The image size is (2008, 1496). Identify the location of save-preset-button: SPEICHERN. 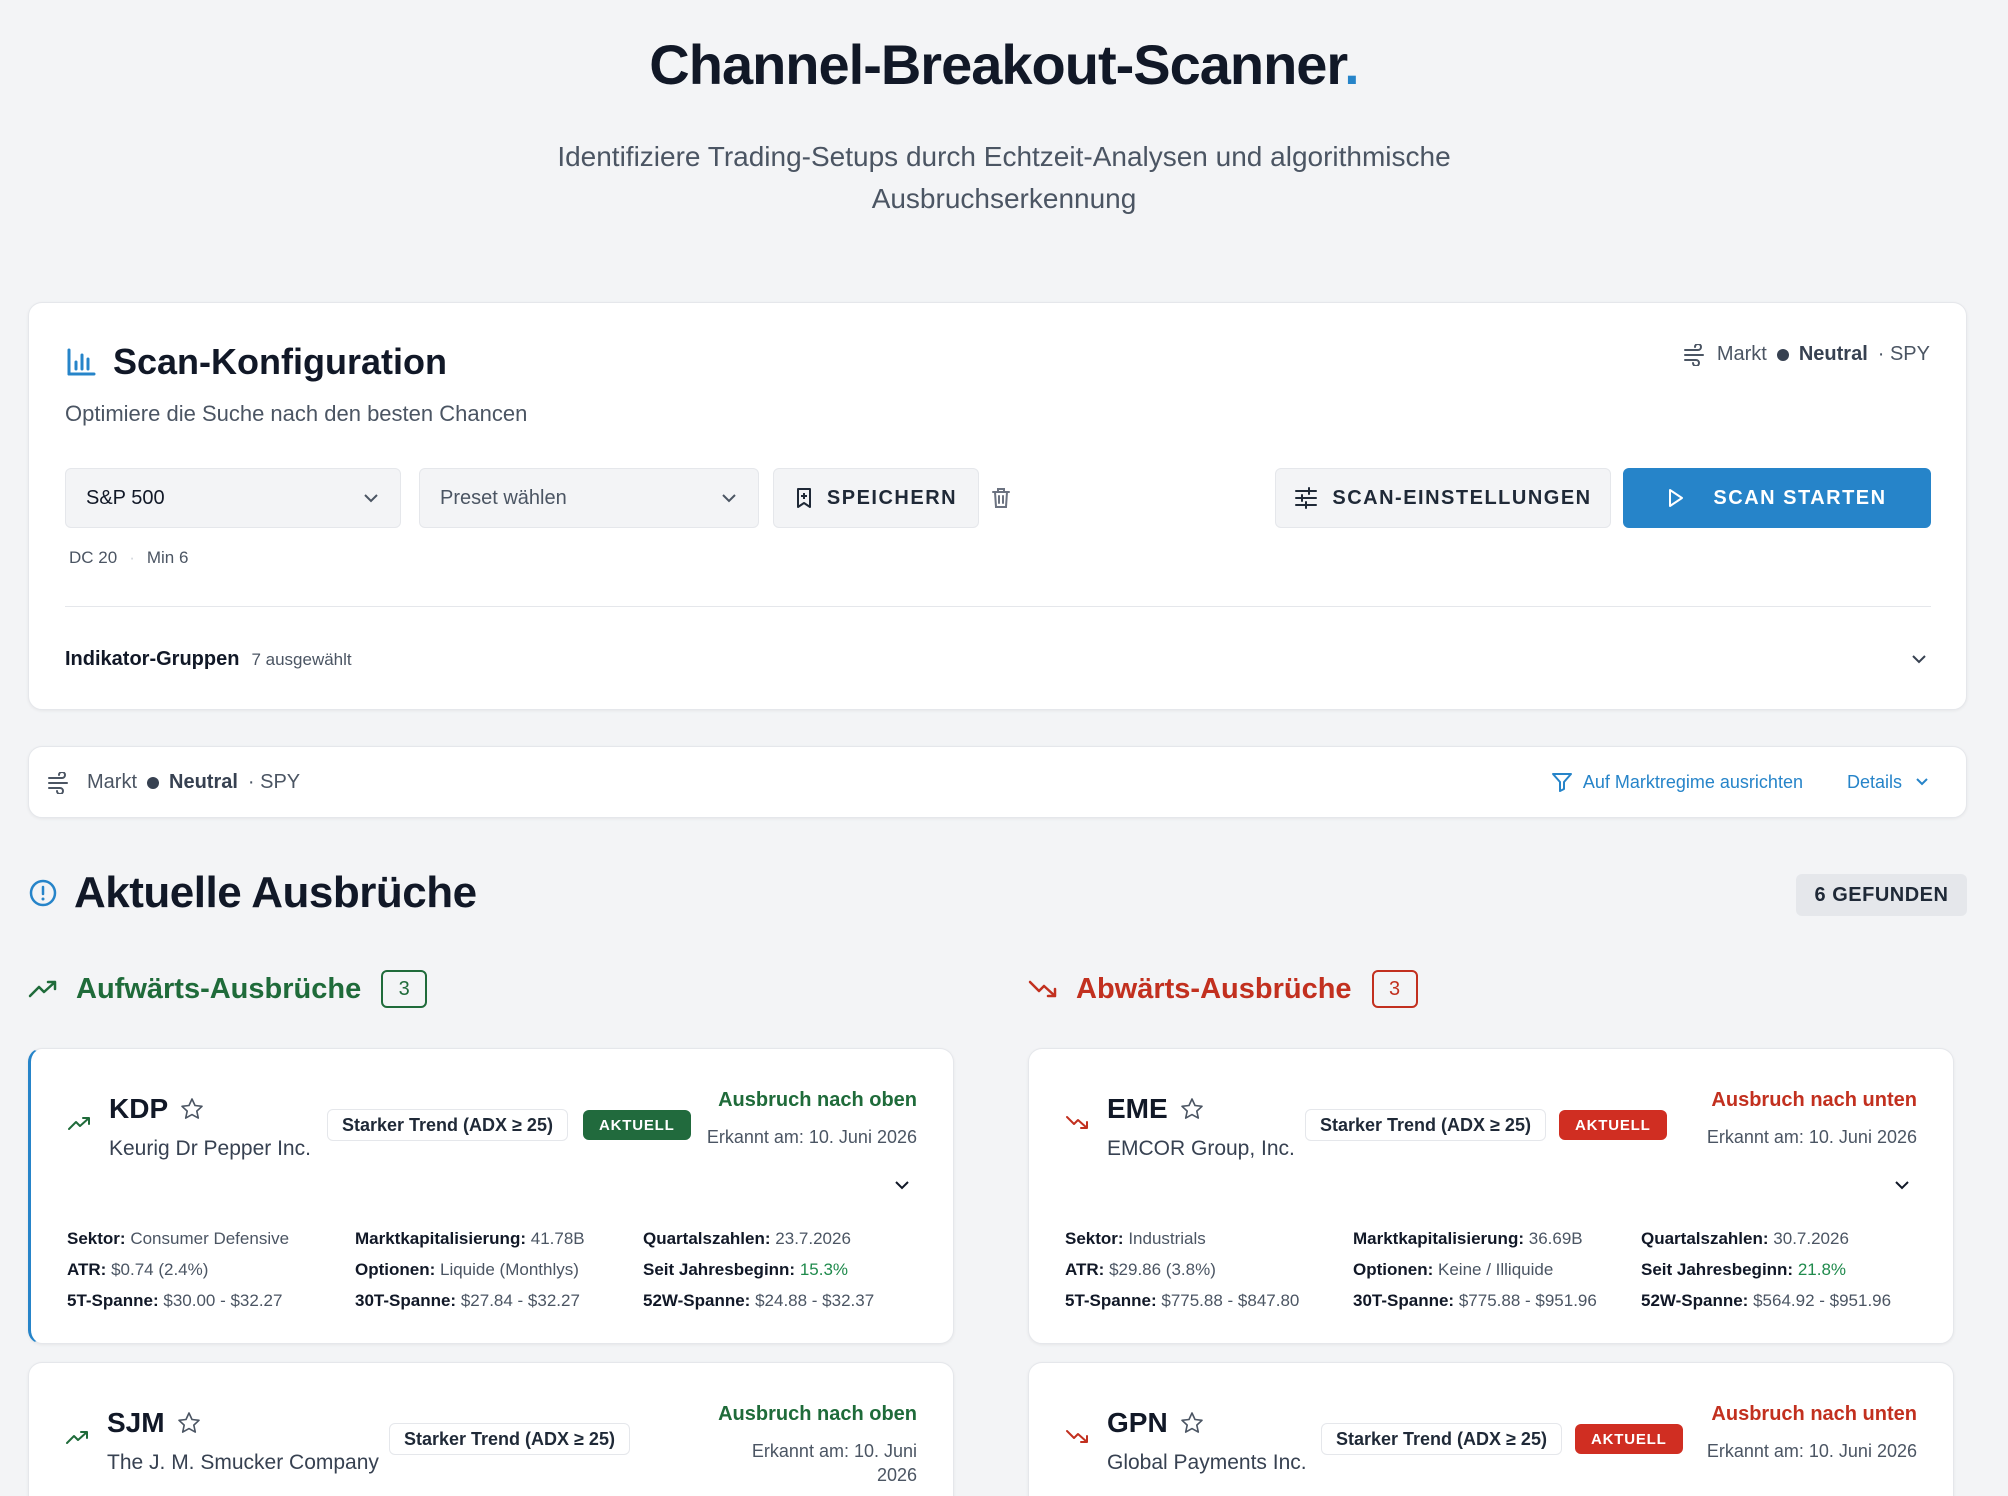
(876, 498).